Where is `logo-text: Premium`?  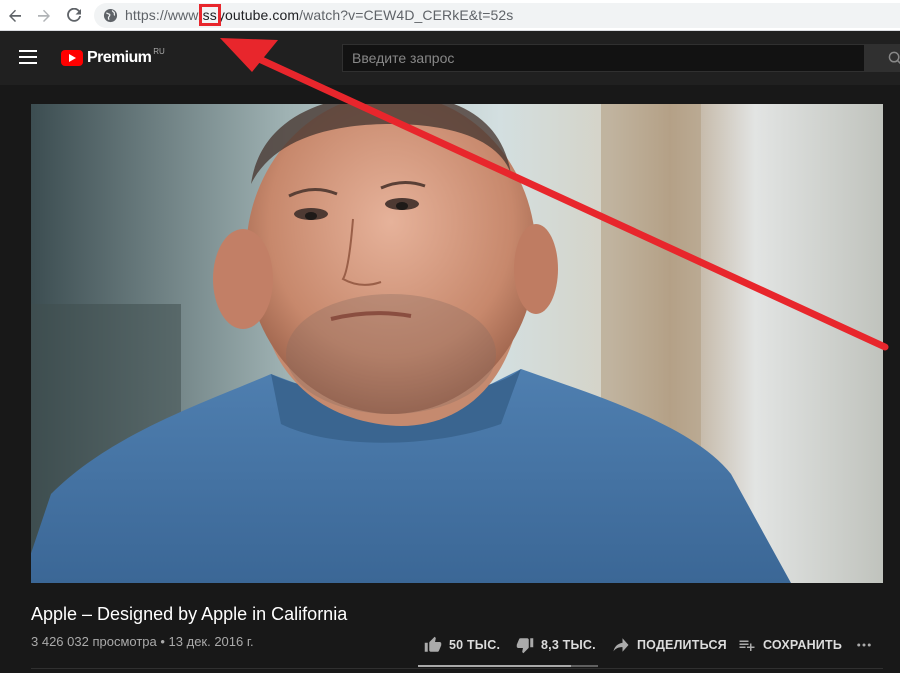 logo-text: Premium is located at coordinates (119, 57).